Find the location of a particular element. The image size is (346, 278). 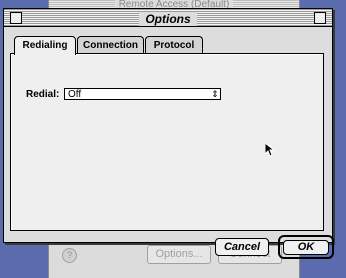

redial-label: Redial: is located at coordinates (43, 94).